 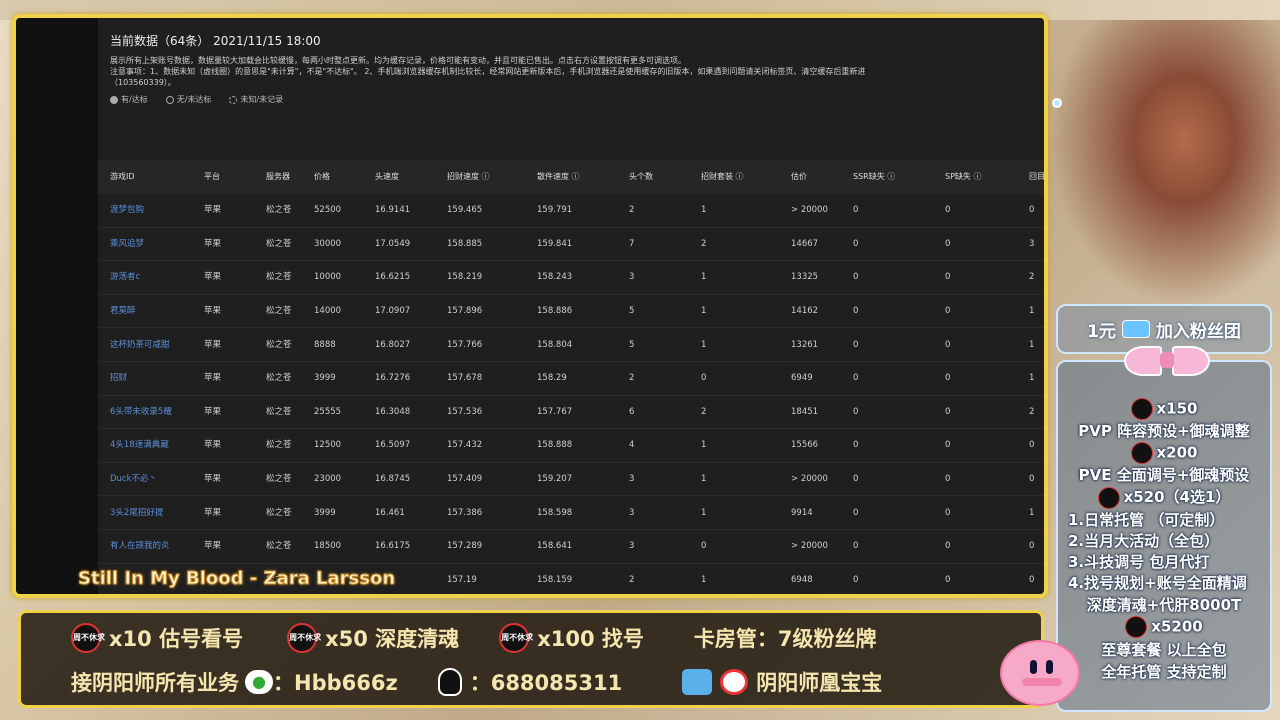 I want to click on table-cell: 16.461, so click(x=390, y=512).